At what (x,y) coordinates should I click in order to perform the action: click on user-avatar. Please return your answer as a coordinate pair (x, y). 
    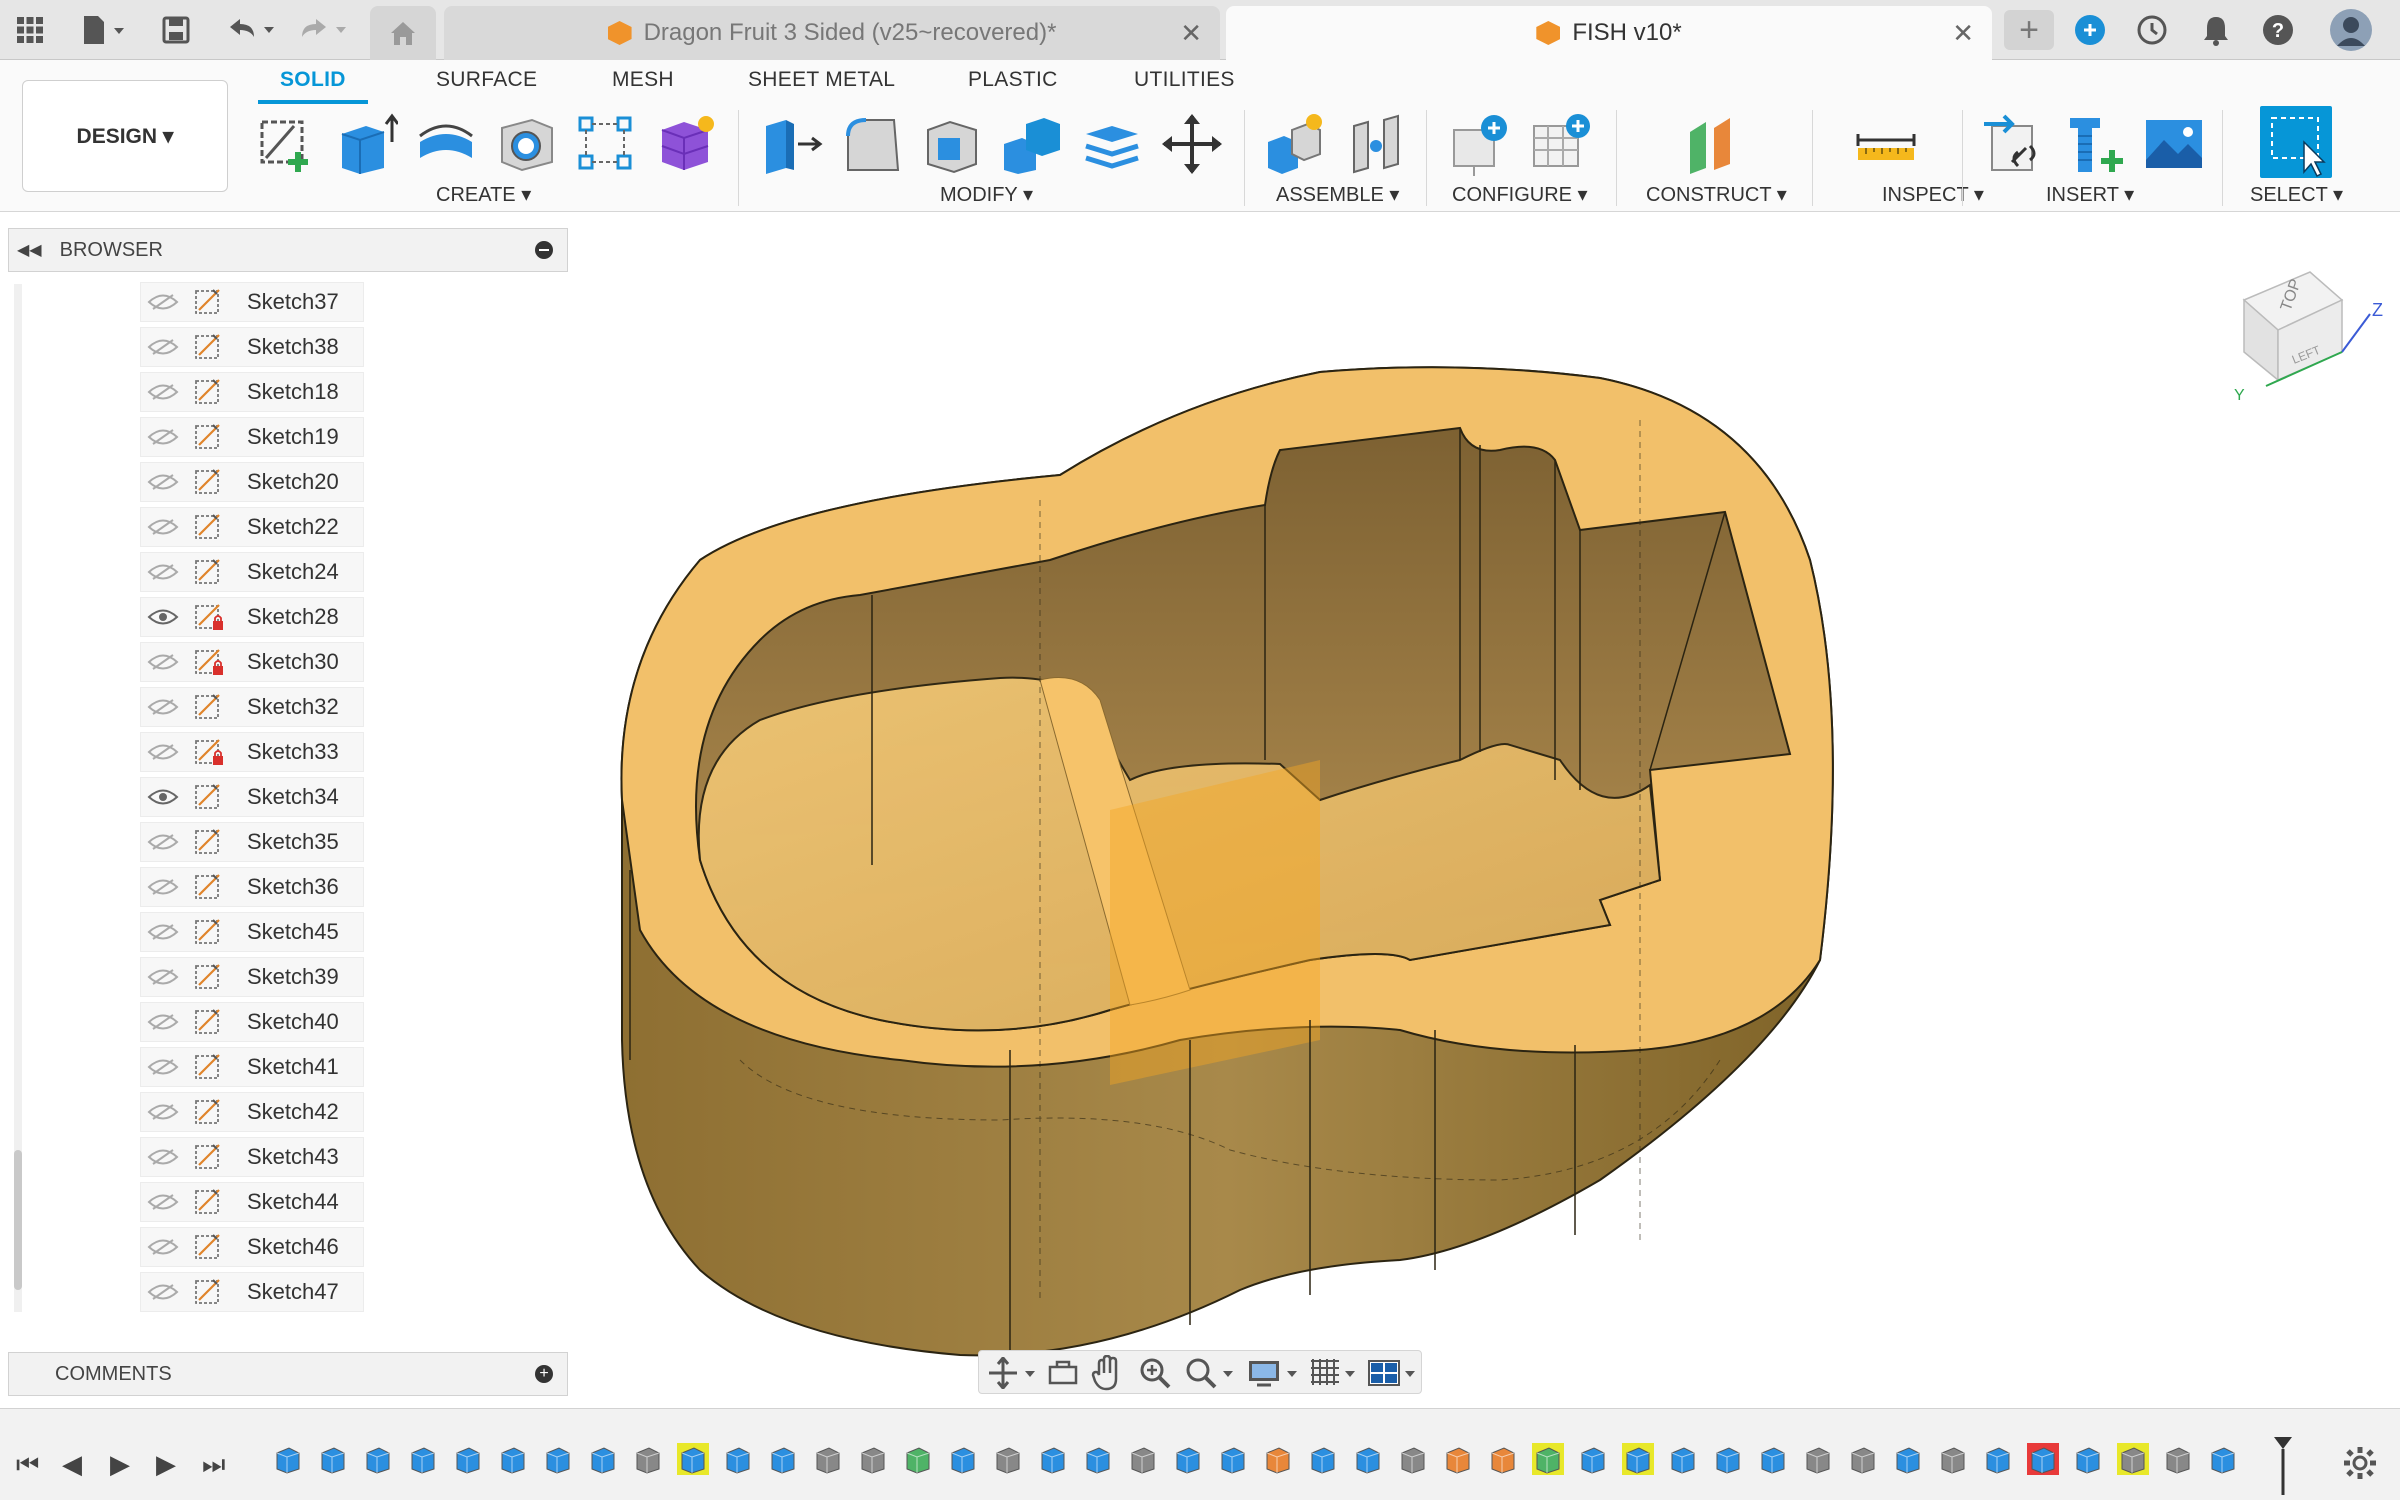
    Looking at the image, I should click on (2351, 30).